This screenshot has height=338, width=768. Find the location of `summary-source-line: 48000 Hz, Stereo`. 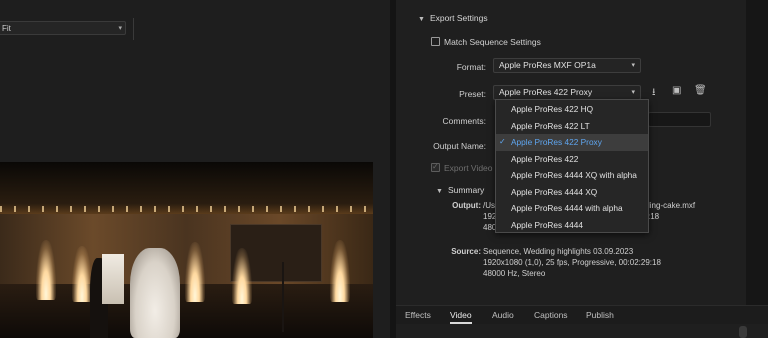

summary-source-line: 48000 Hz, Stereo is located at coordinates (514, 273).